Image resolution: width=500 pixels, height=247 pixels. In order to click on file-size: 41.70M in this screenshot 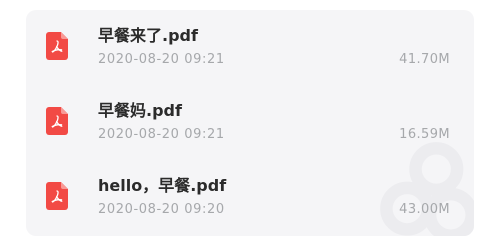, I will do `click(424, 59)`.